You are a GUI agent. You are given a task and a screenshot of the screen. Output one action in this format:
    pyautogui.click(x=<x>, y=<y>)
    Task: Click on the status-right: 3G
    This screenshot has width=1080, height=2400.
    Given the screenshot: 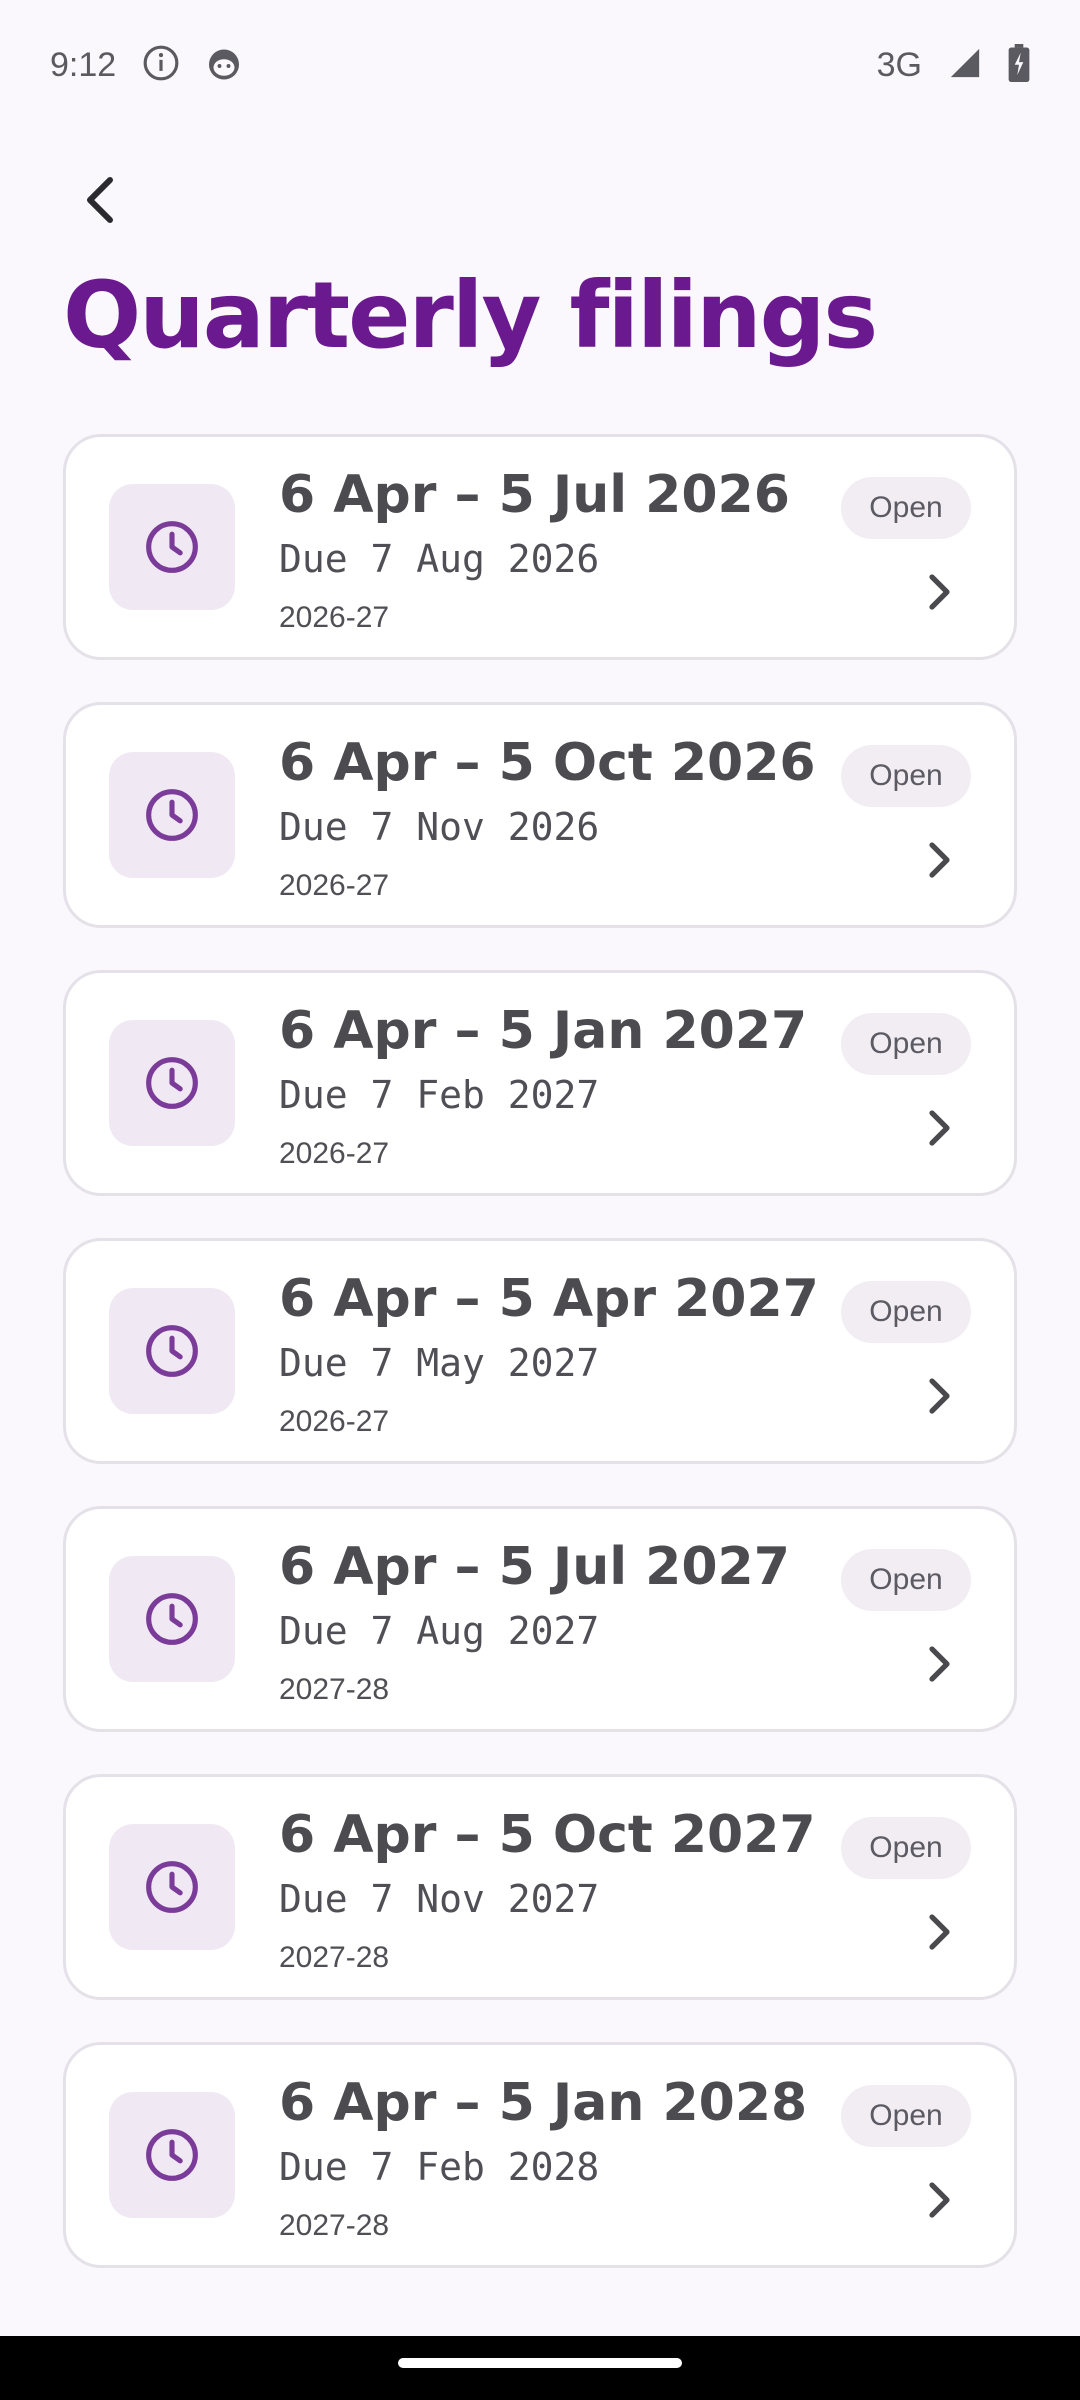 What is the action you would take?
    pyautogui.click(x=953, y=65)
    